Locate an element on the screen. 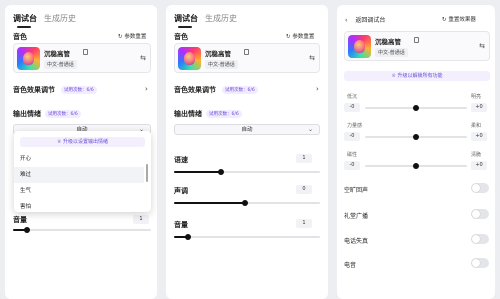 The width and height of the screenshot is (500, 299). emotion-dropdown: ♕ 升级以设置输出情绪 开心 难过 生气 害怕 is located at coordinates (82, 171).